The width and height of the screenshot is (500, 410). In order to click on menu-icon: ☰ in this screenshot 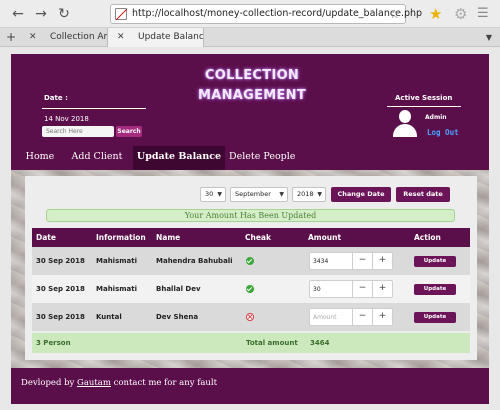, I will do `click(483, 14)`.